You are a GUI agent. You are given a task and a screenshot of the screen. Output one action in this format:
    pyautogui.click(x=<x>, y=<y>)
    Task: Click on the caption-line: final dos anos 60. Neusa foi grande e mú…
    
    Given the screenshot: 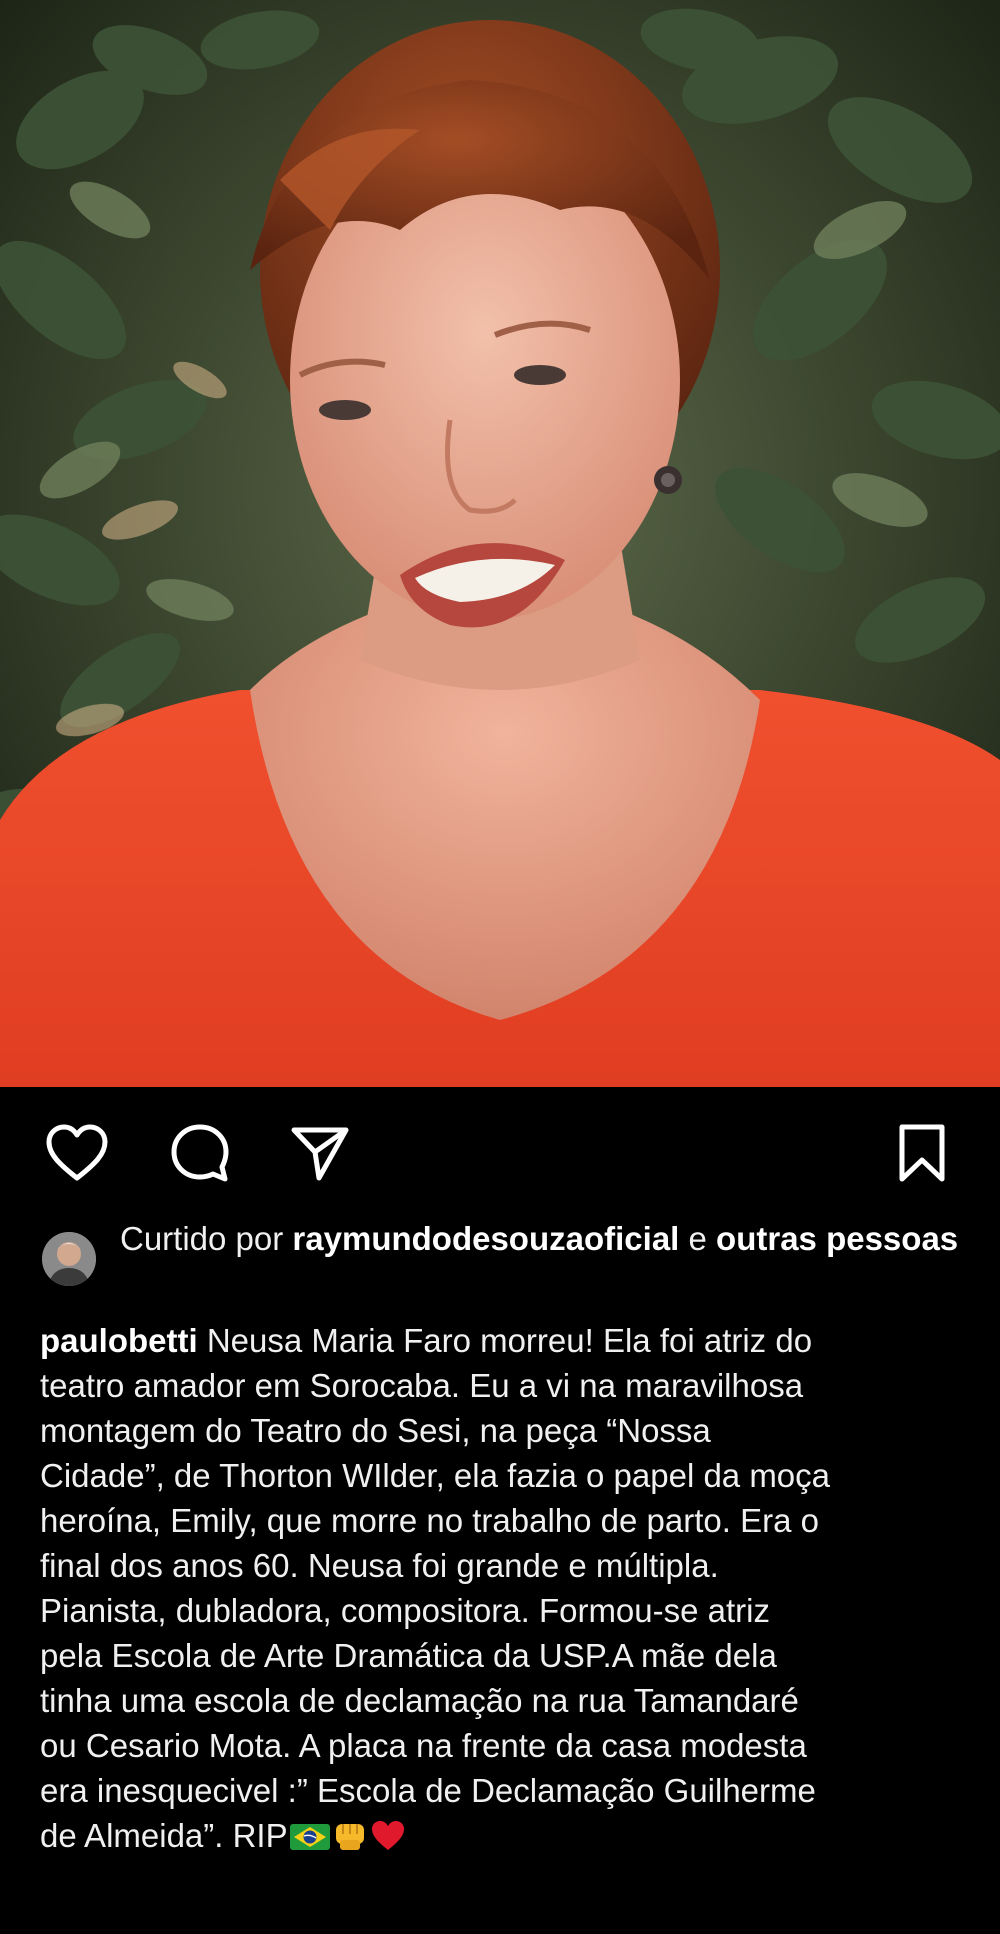 What is the action you would take?
    pyautogui.click(x=379, y=1565)
    